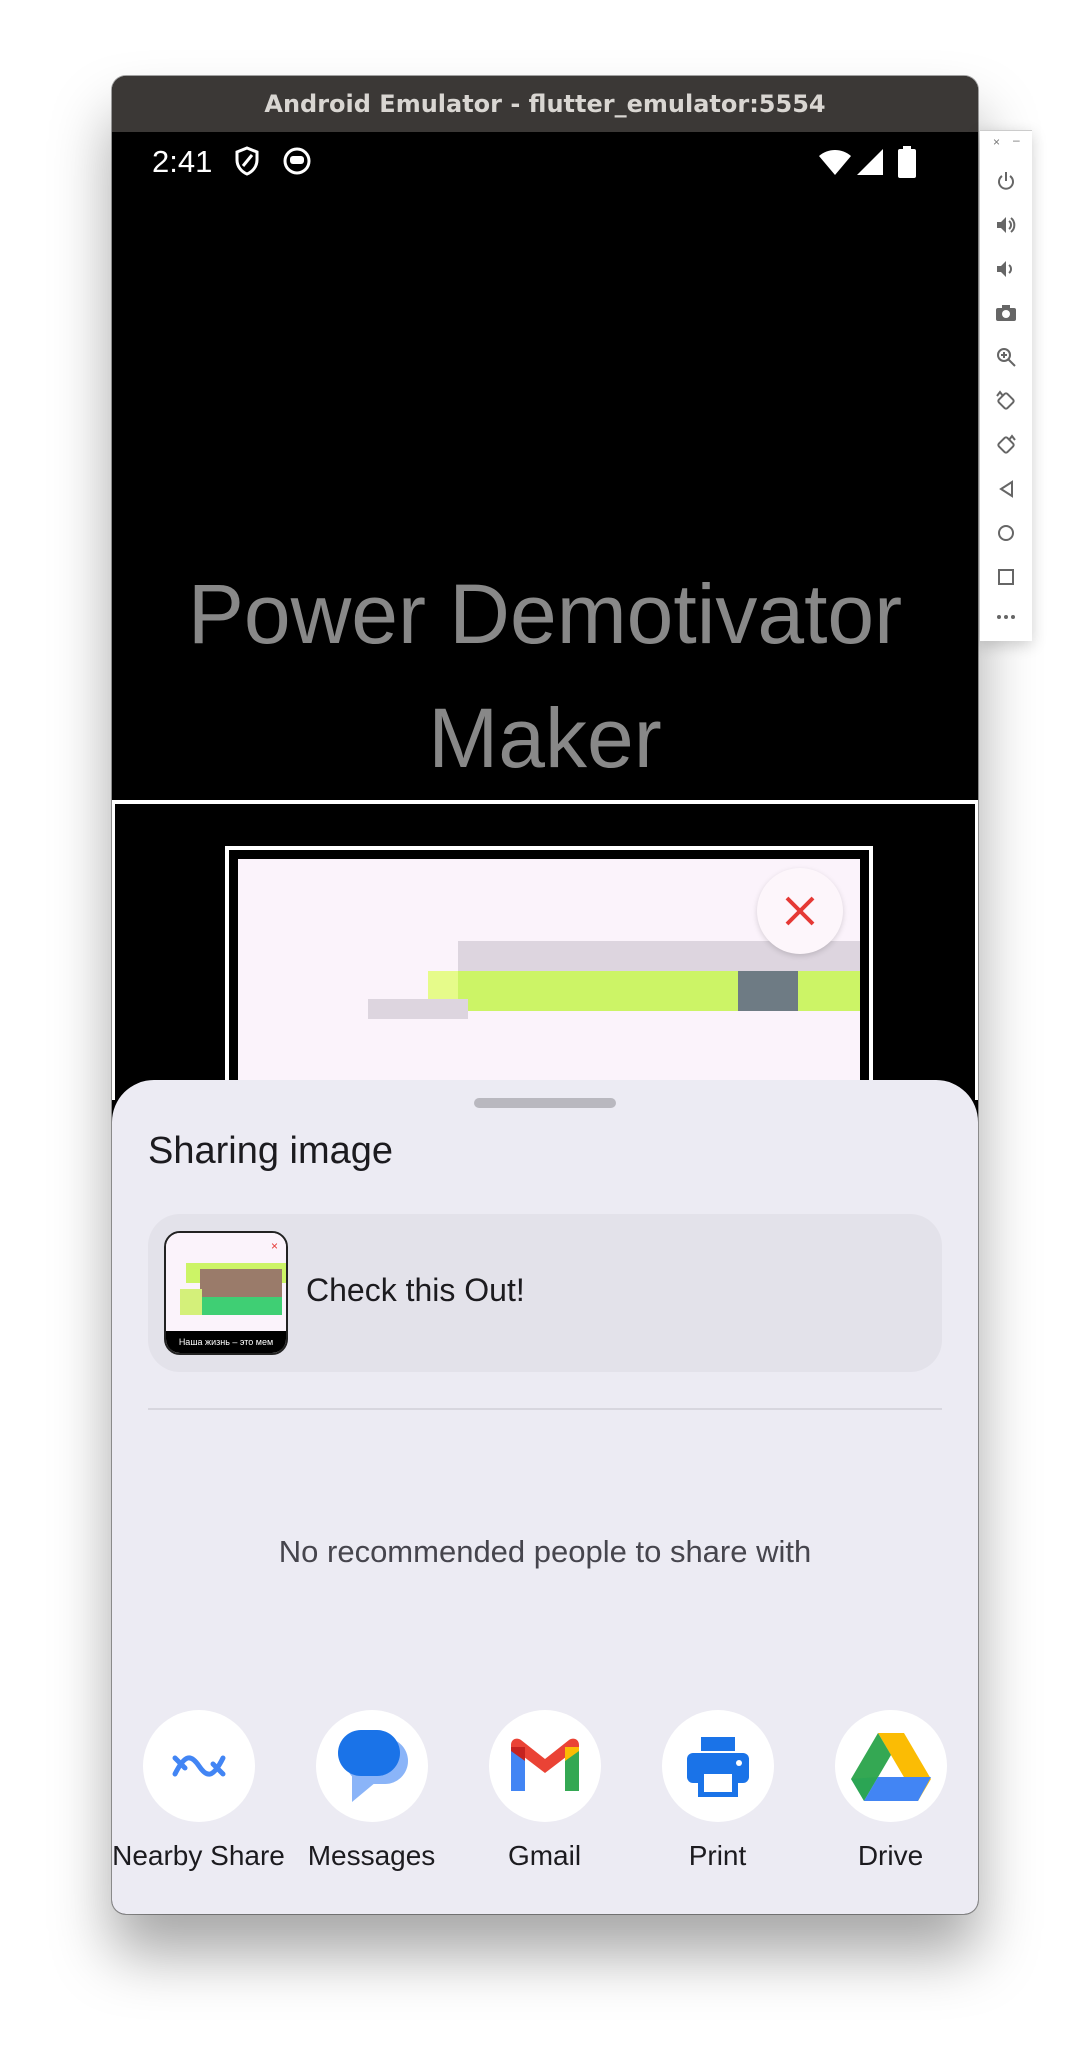 The image size is (1092, 2066). Describe the element at coordinates (907, 164) in the screenshot. I see `battery-icon` at that location.